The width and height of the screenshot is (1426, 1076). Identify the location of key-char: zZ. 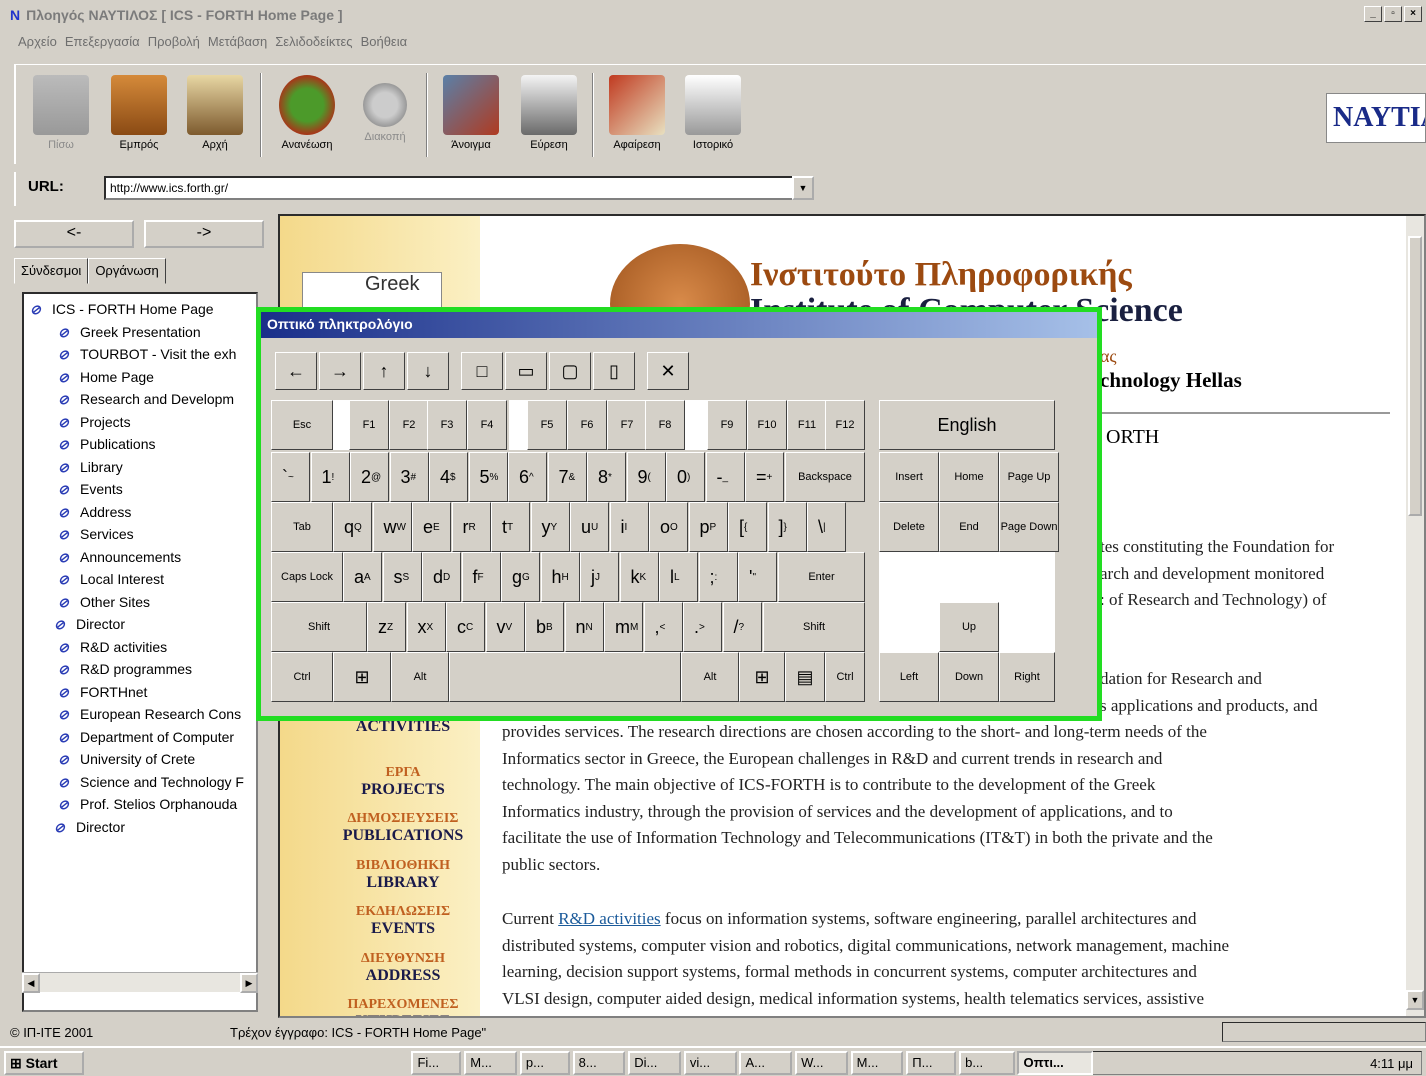
(386, 627).